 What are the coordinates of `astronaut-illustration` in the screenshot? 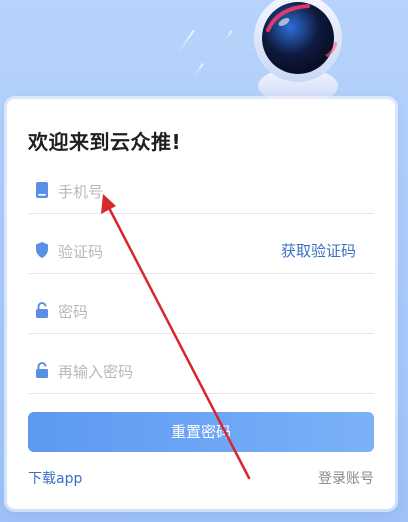 It's located at (298, 51).